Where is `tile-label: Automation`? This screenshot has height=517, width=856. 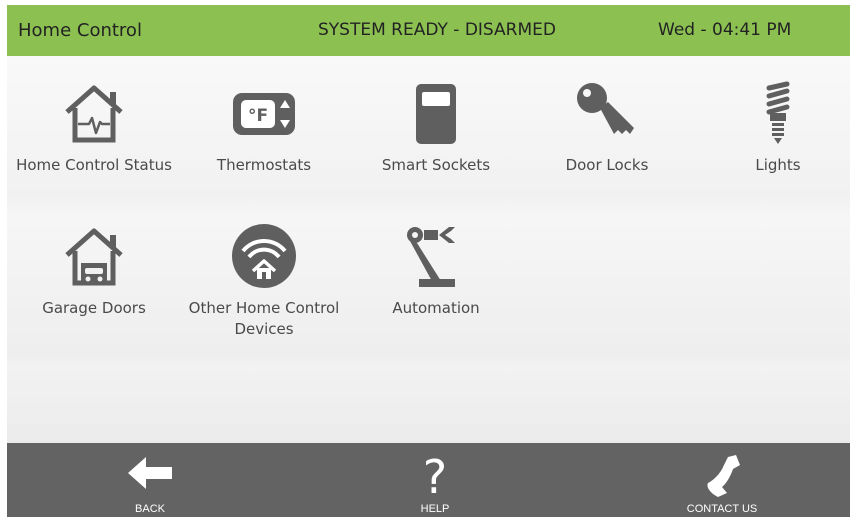 tile-label: Automation is located at coordinates (436, 308).